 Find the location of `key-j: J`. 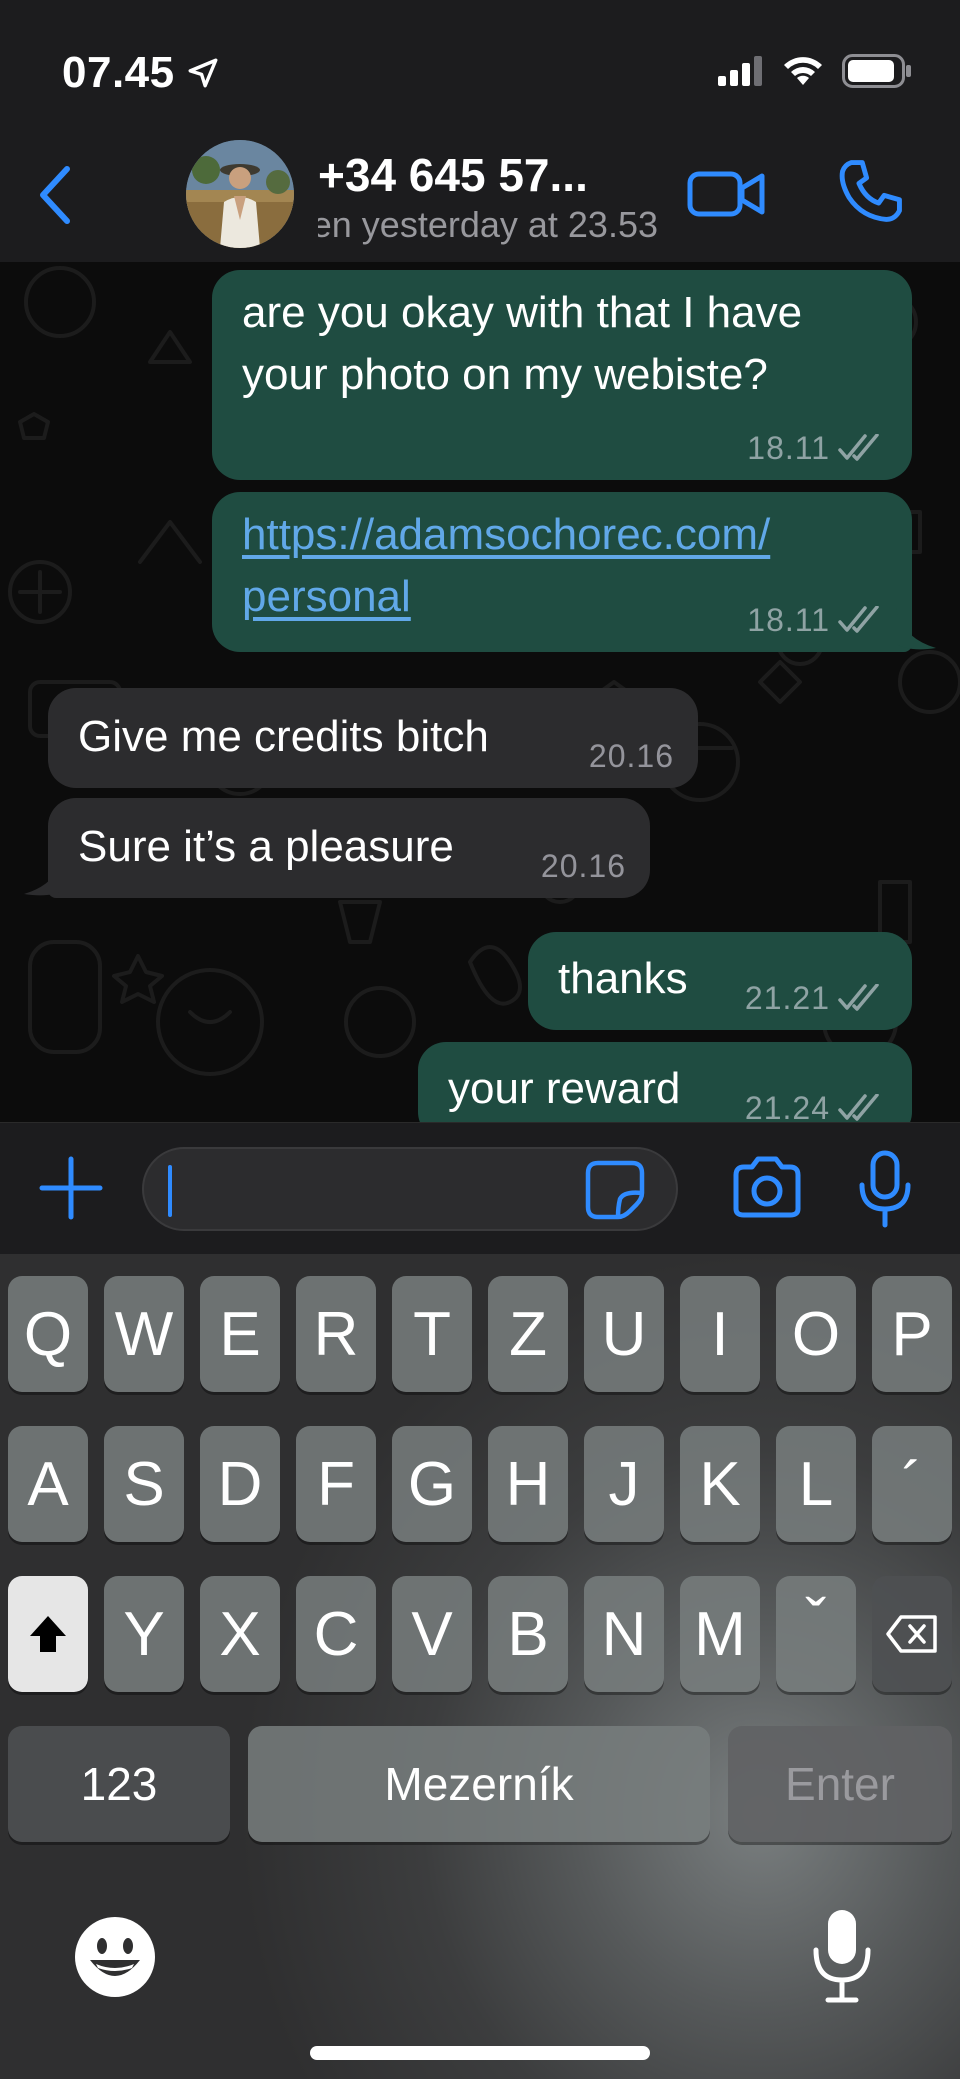

key-j: J is located at coordinates (624, 1484).